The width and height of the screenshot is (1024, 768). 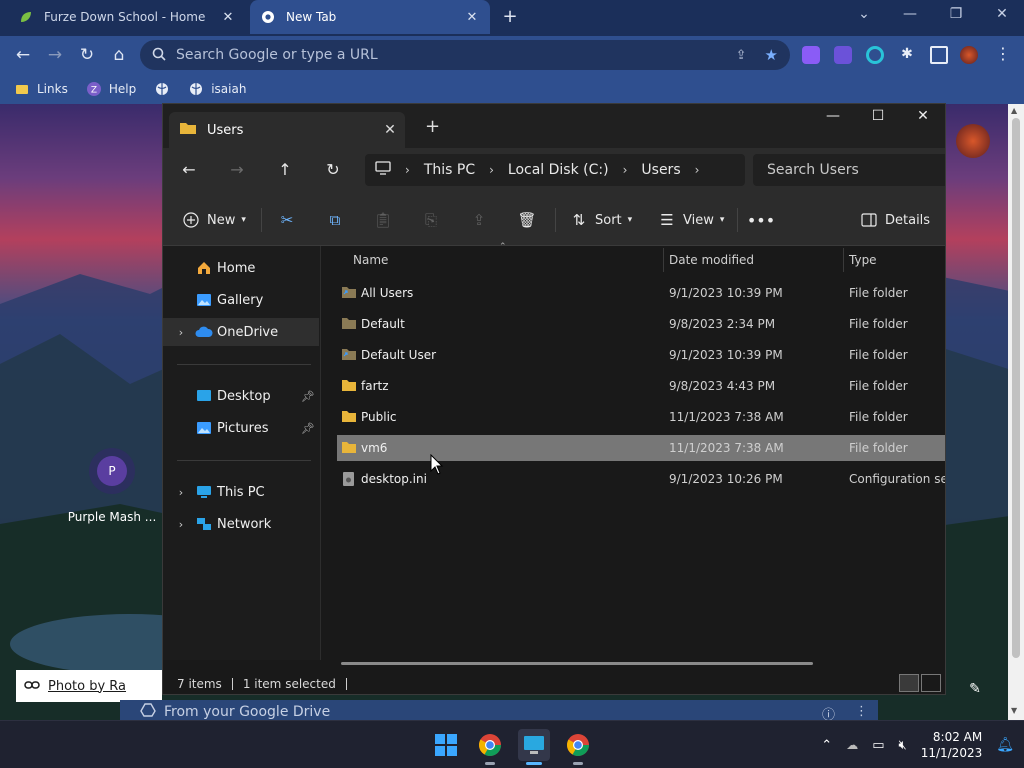 I want to click on file-row-selected: vm6 11/1/2023 7:38 AM File folder, so click(x=641, y=448).